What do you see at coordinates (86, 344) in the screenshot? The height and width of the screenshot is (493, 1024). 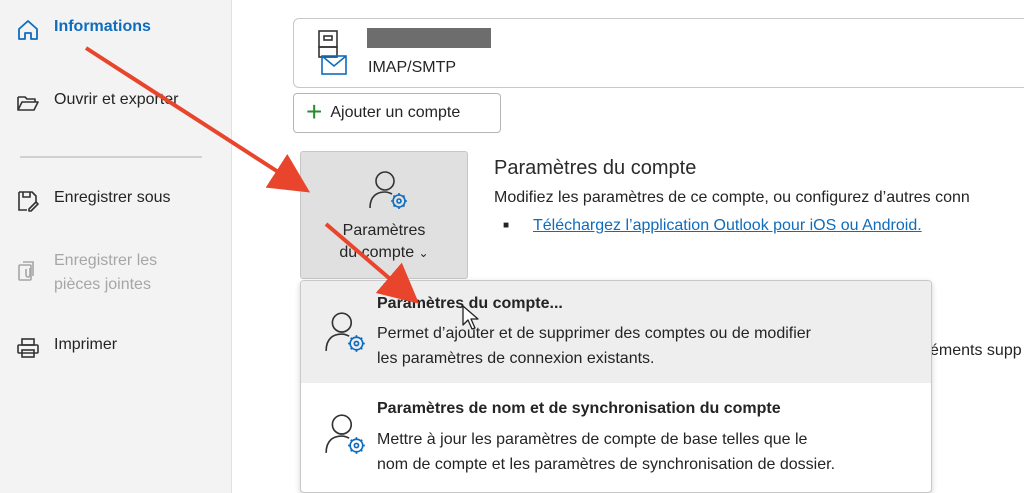 I see `sidebar-item-label: Imprimer` at bounding box center [86, 344].